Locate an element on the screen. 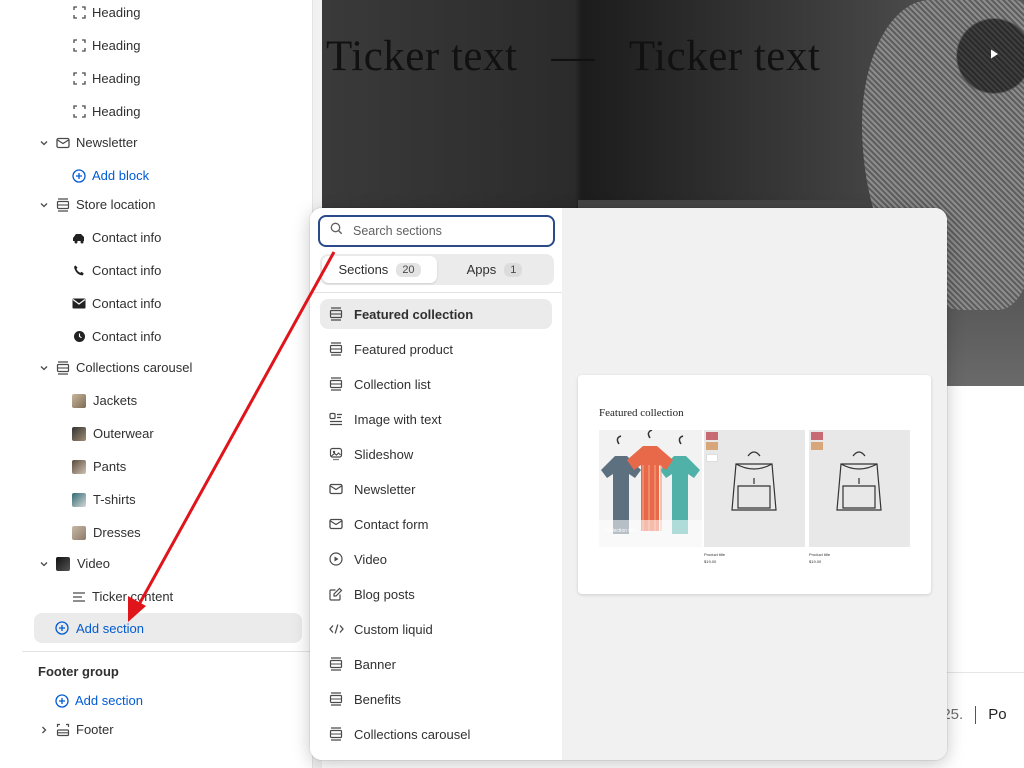  section-option-newsletter: Newsletter is located at coordinates (436, 489).